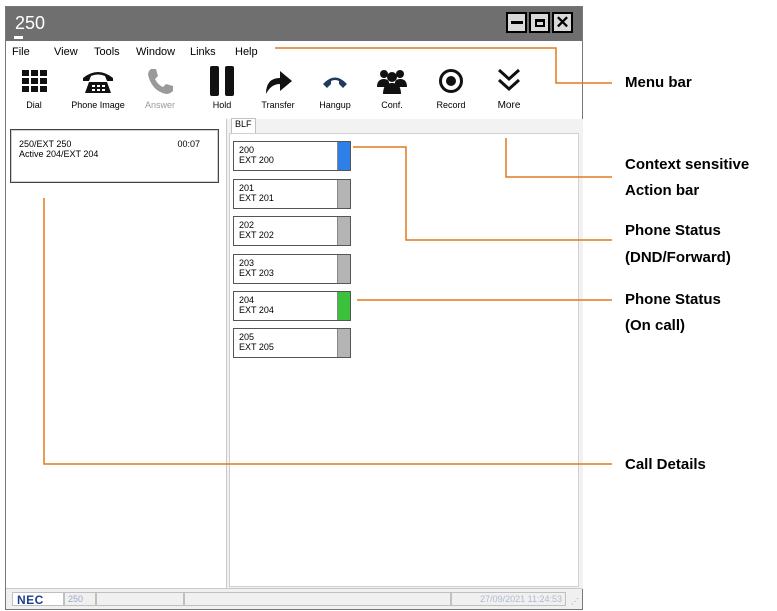  Describe the element at coordinates (482, 193) in the screenshot. I see `dnd-status-callout-line` at that location.